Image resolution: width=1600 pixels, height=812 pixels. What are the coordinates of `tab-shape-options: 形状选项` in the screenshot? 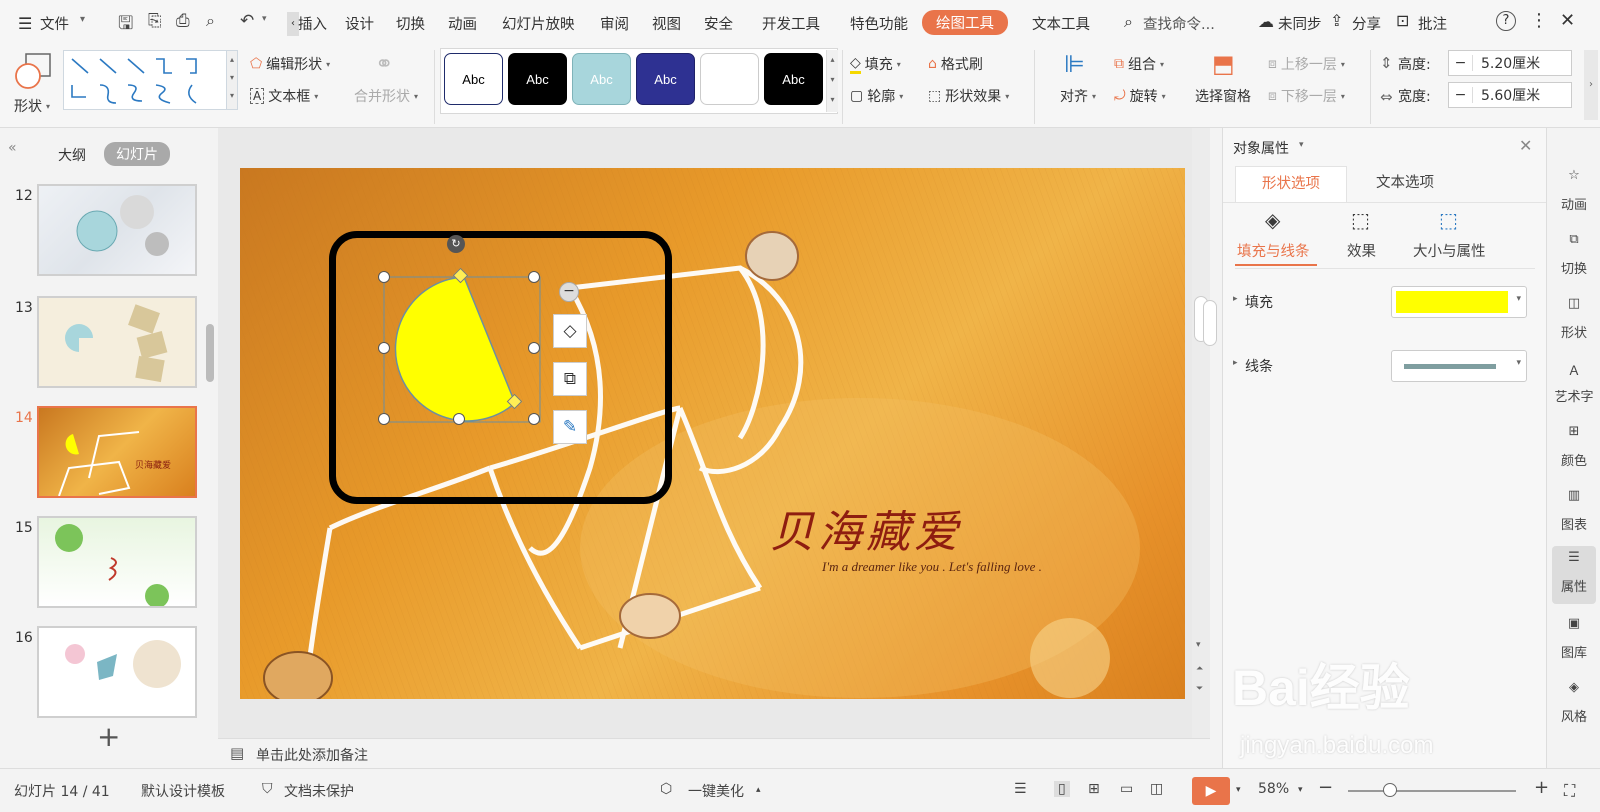 It's located at (1291, 184).